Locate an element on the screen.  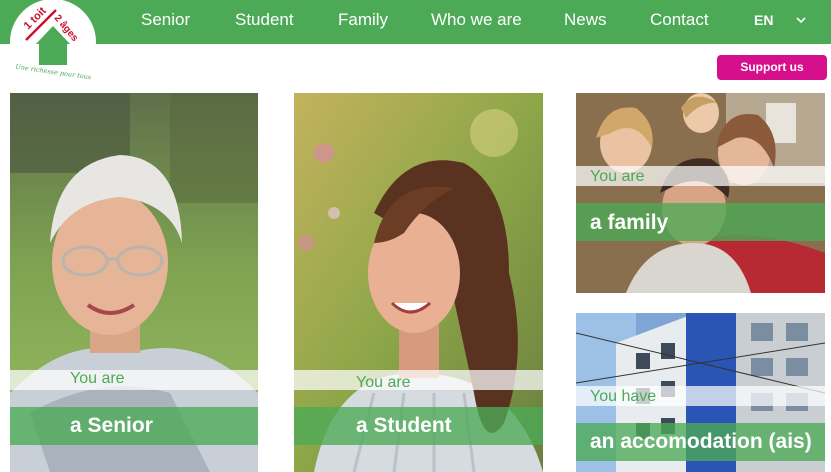
support-us-button: Support us is located at coordinates (772, 67).